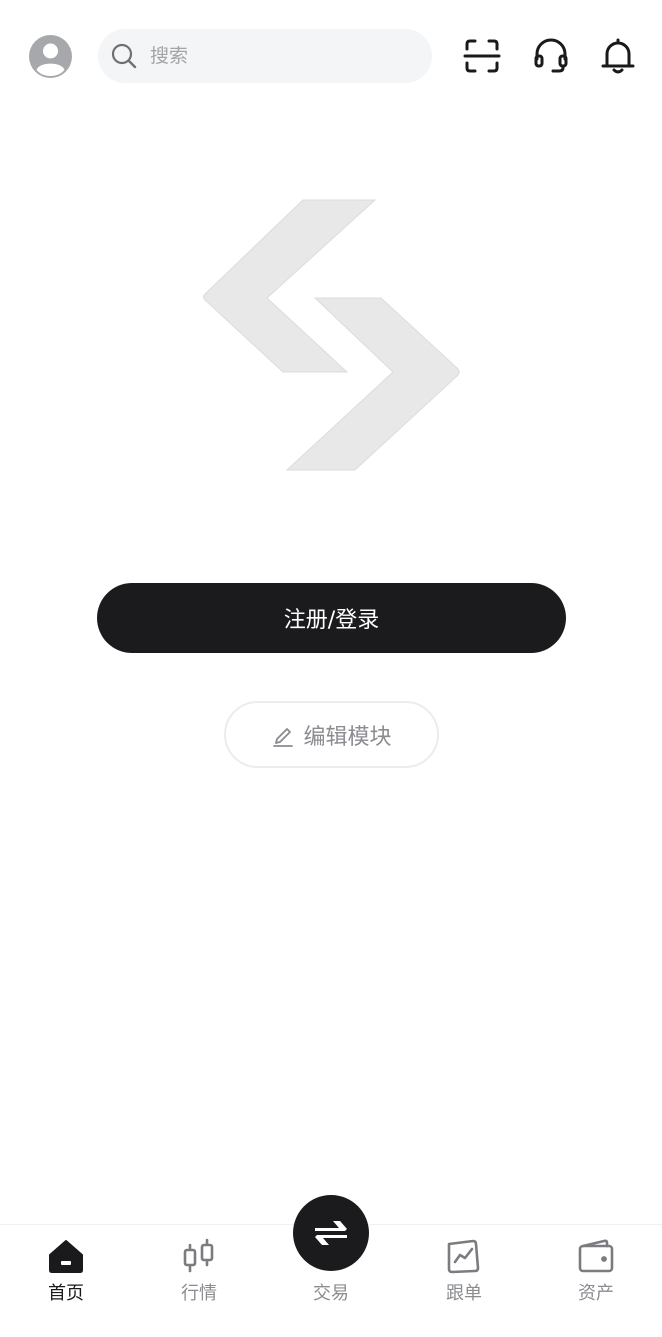 The width and height of the screenshot is (662, 1337). I want to click on edit-modules-button: 编辑模块, so click(331, 734).